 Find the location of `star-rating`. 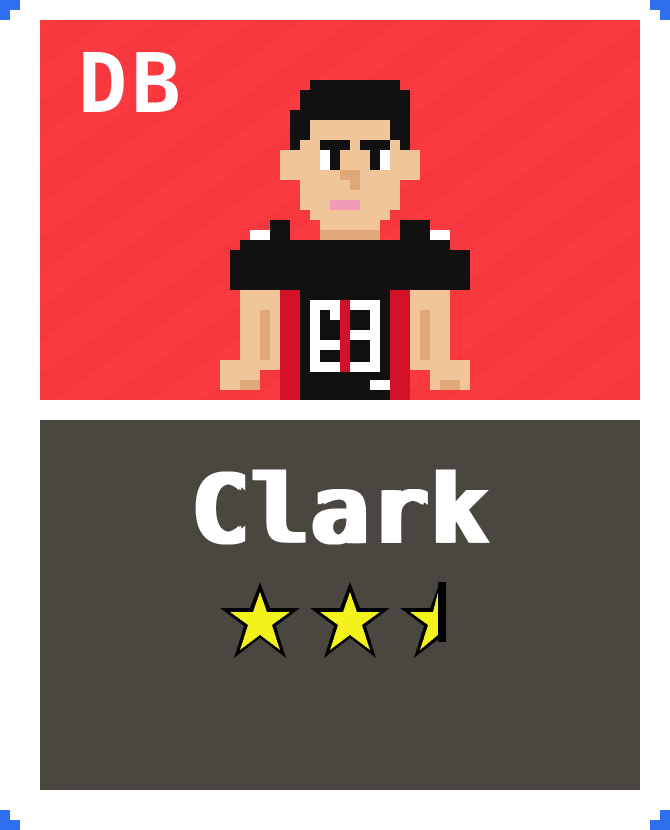

star-rating is located at coordinates (340, 625).